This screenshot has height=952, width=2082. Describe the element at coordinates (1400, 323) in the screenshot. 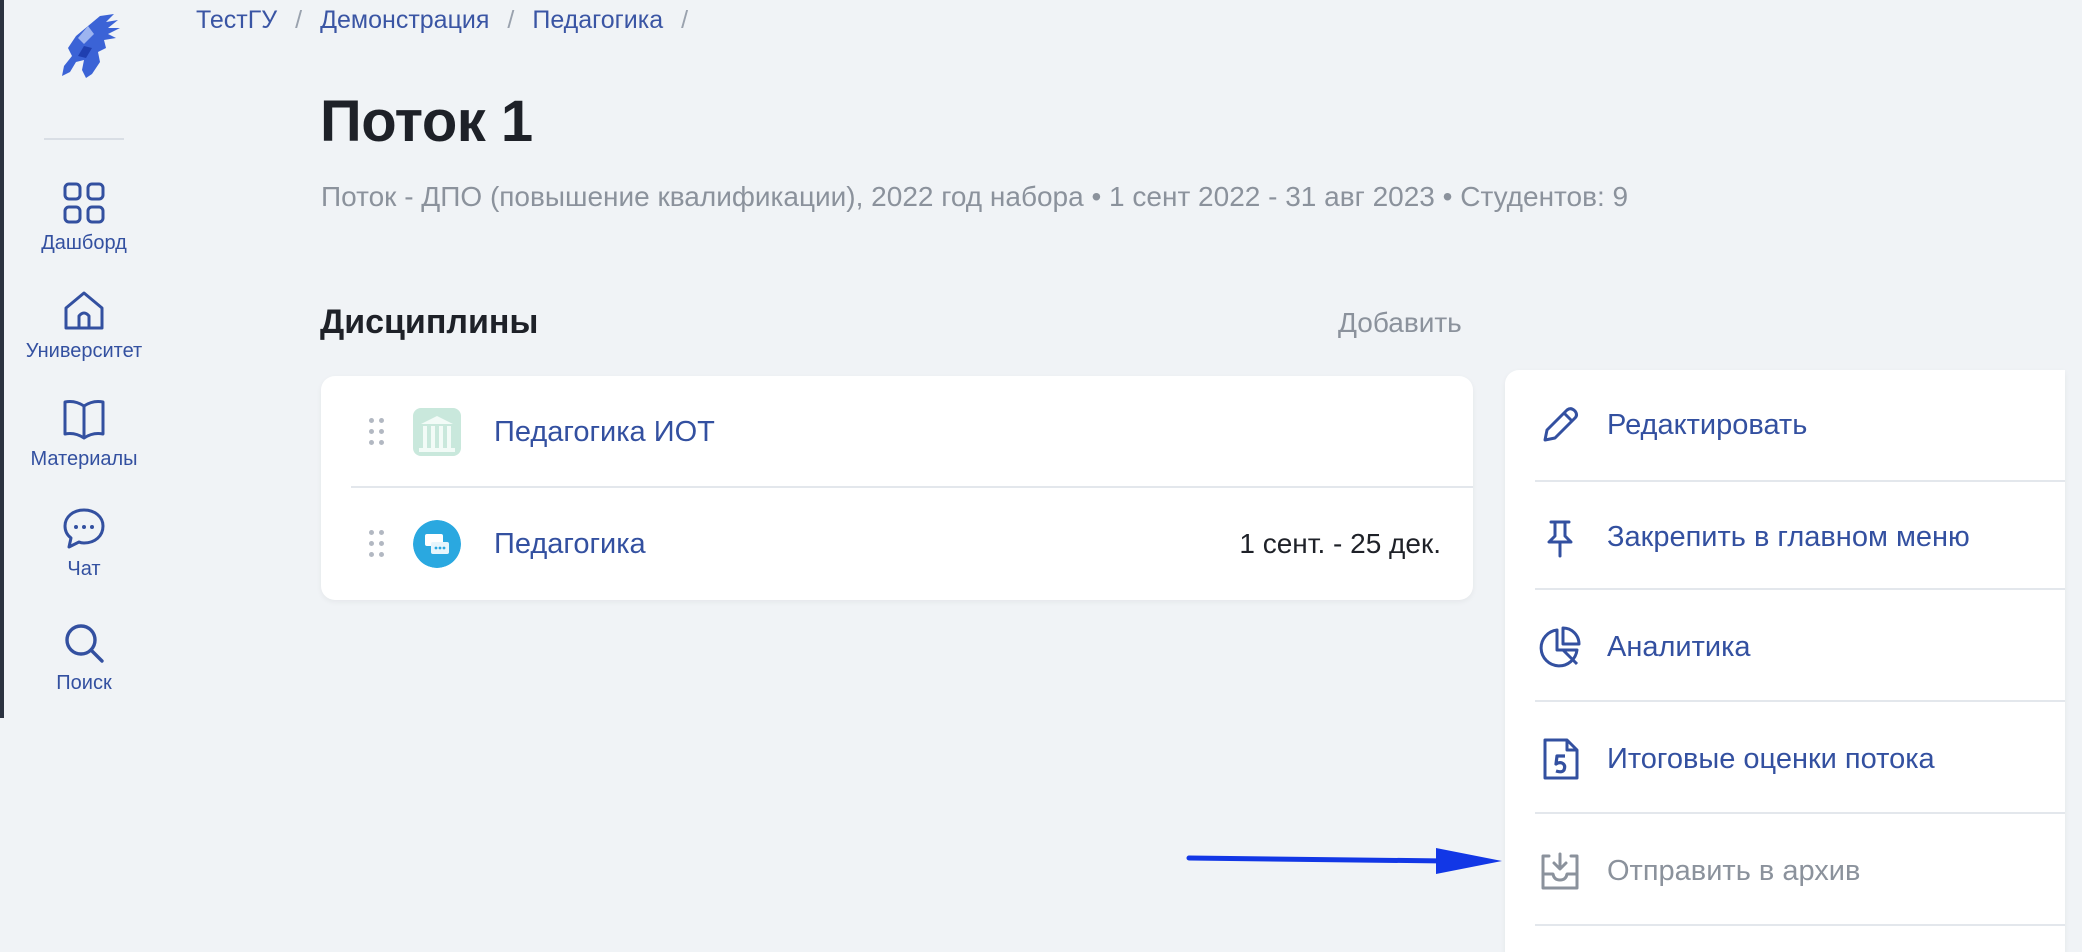

I see `add-discipline-button: Добавить` at that location.